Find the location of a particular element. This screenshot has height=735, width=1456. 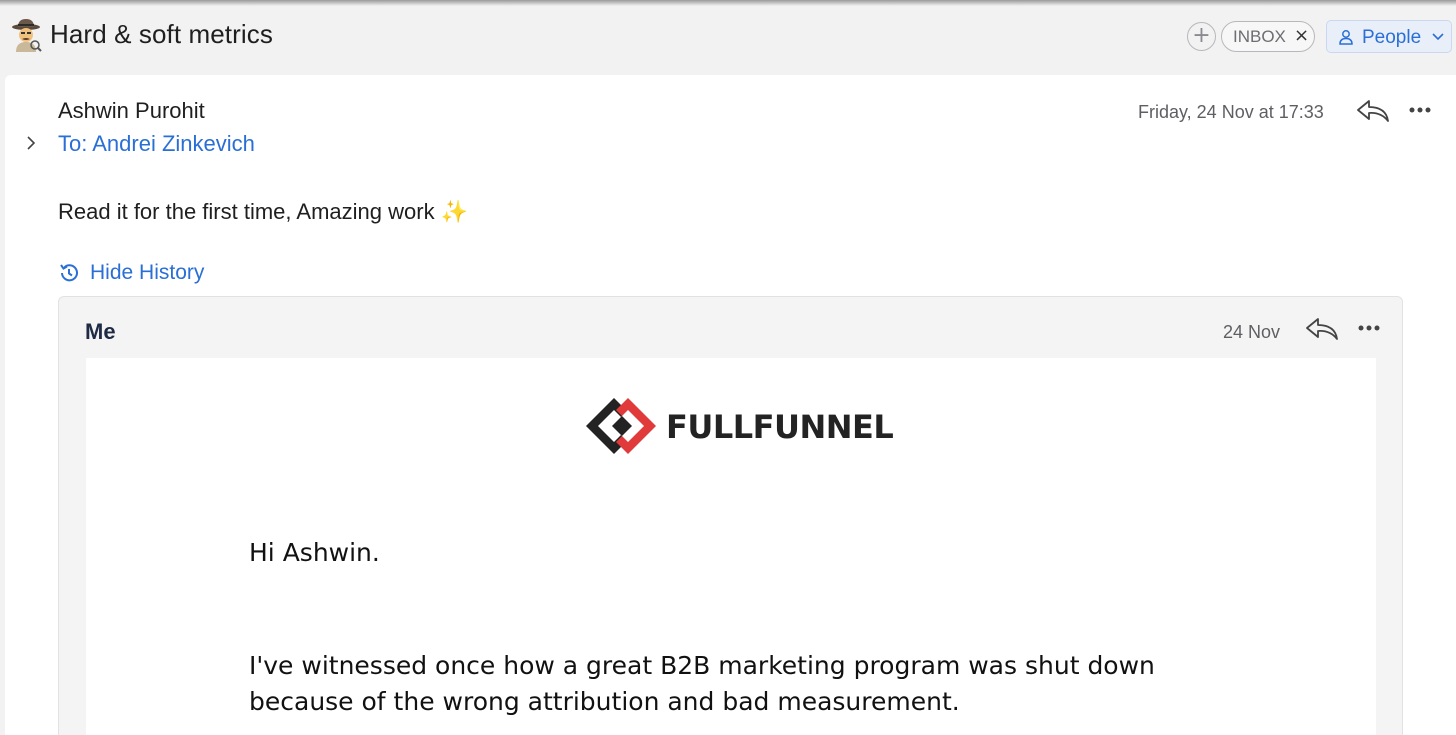

sparkles-emoji-icon: ✨ is located at coordinates (454, 211).